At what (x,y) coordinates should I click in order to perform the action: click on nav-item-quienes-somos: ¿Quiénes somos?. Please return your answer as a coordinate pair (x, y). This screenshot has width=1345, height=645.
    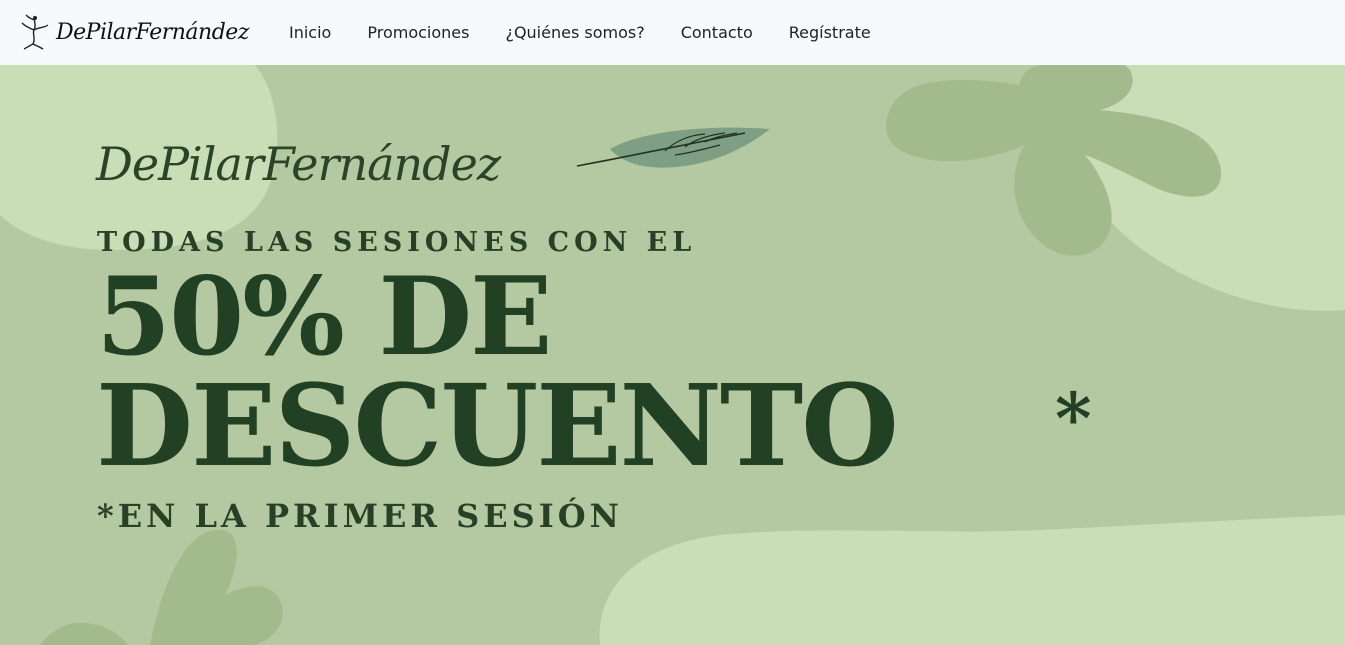
    Looking at the image, I should click on (574, 32).